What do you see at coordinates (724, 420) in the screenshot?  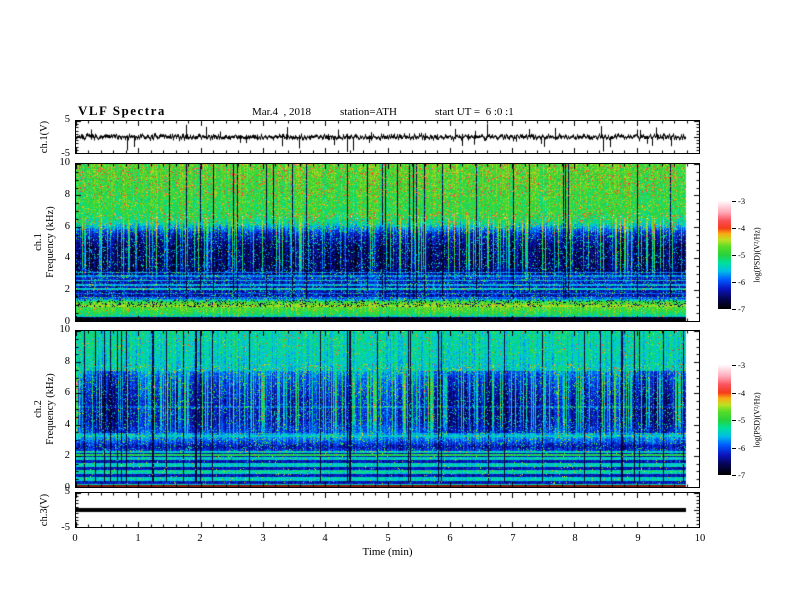 I see `colorbar-ch2` at bounding box center [724, 420].